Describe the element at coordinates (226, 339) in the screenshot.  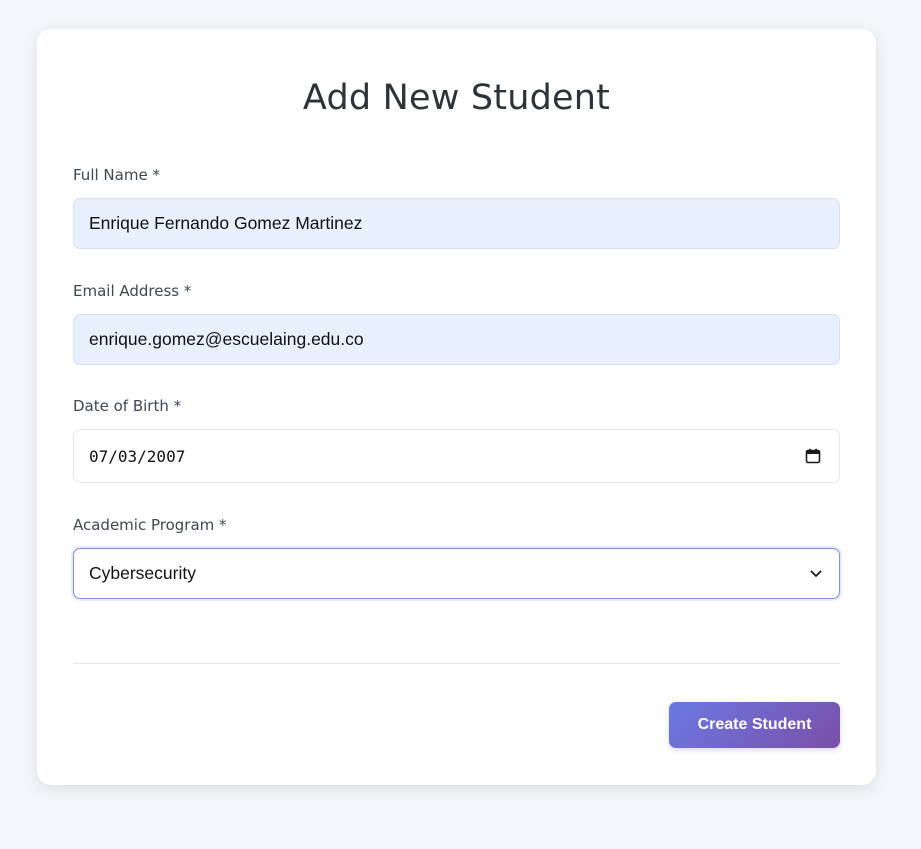
I see `email-value: enrique.gomez@escuelaing.edu.co` at that location.